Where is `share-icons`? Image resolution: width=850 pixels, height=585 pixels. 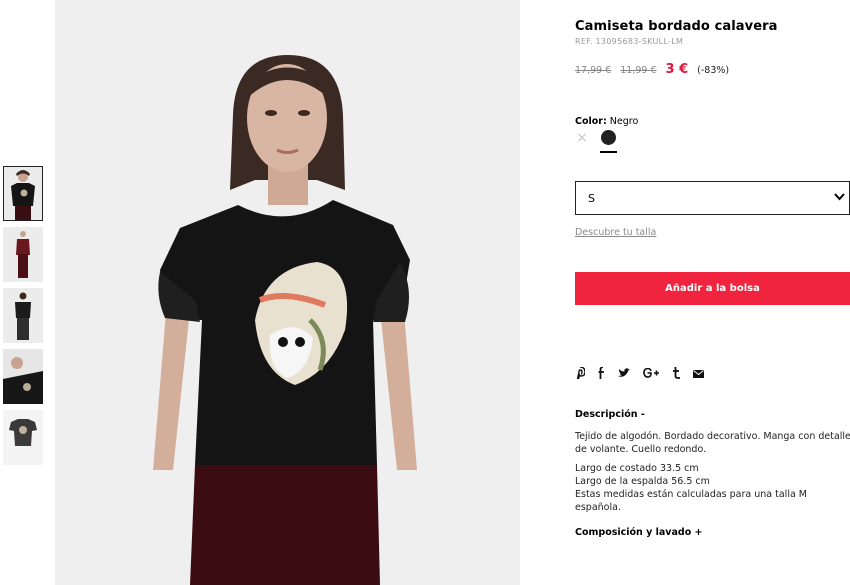 share-icons is located at coordinates (646, 374).